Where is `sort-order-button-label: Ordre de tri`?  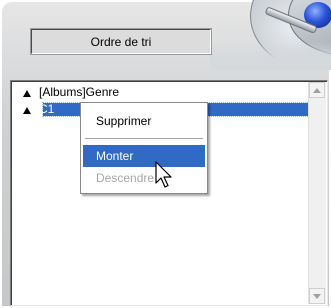
sort-order-button-label: Ordre de tri is located at coordinates (121, 41).